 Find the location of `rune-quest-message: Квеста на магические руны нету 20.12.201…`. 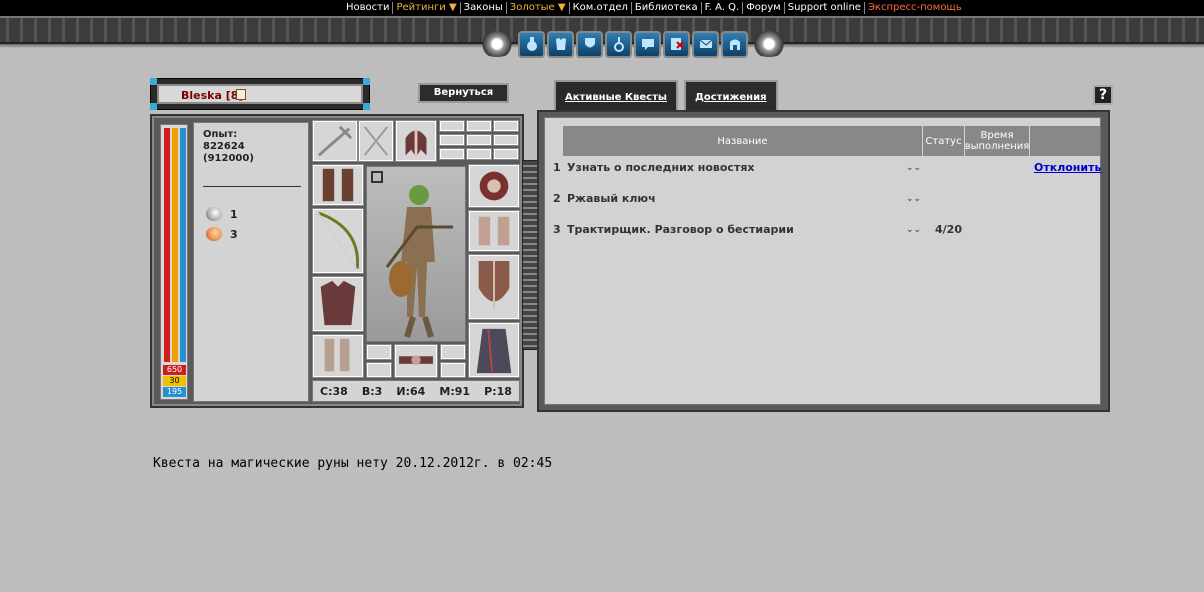

rune-quest-message: Квеста на магические руны нету 20.12.201… is located at coordinates (353, 463).